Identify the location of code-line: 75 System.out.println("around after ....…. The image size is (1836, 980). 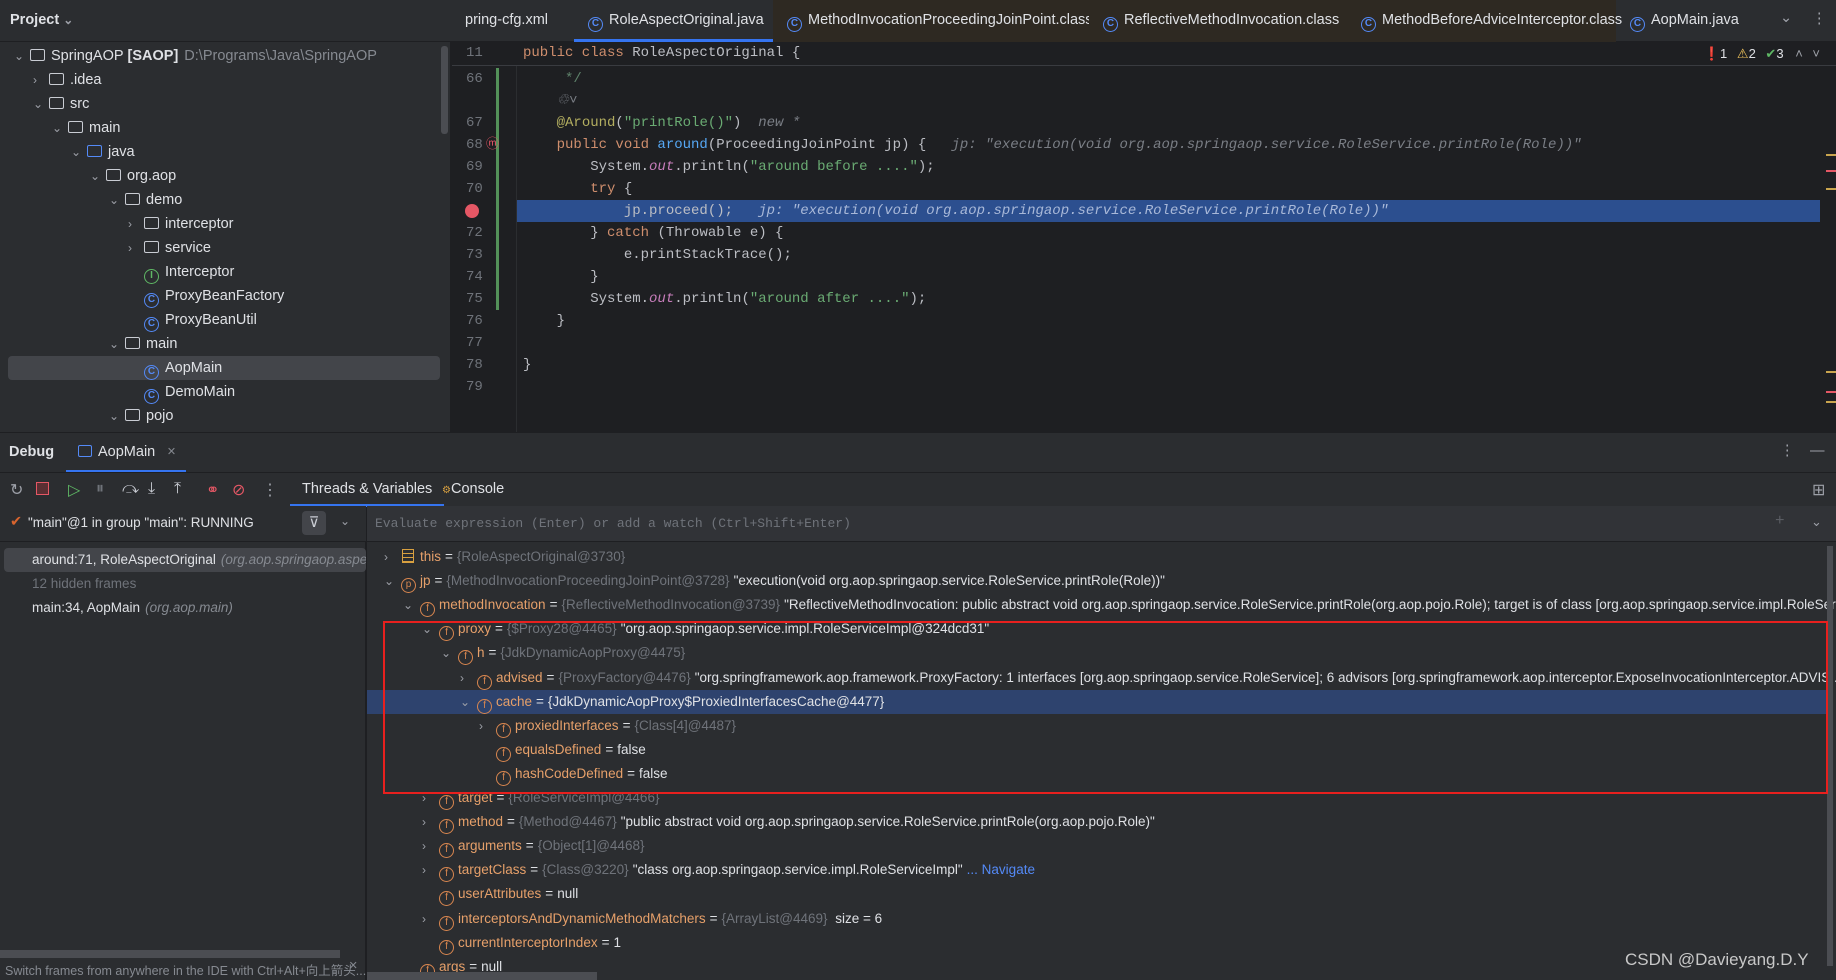
(1144, 299).